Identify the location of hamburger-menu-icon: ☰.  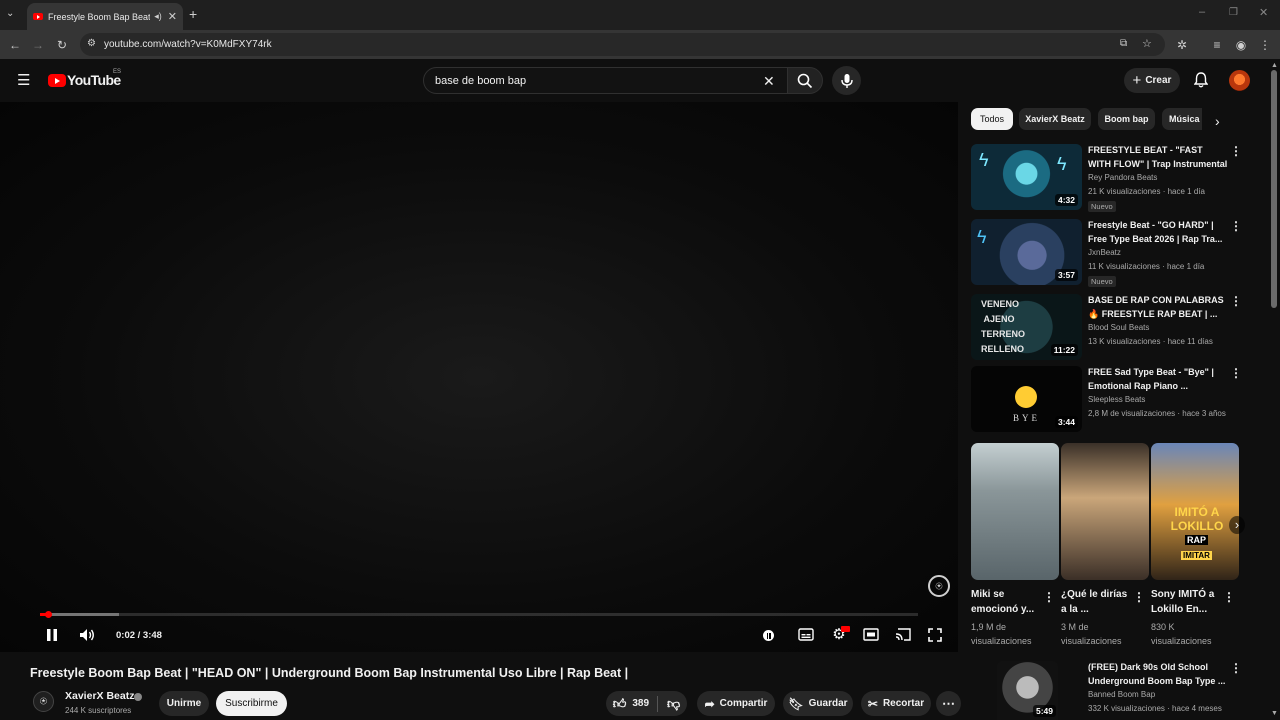
(23, 80).